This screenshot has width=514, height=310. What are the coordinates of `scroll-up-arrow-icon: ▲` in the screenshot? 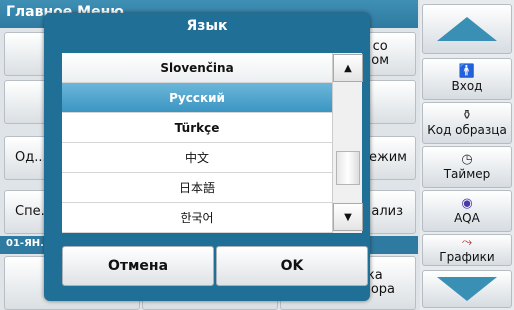 It's located at (348, 68).